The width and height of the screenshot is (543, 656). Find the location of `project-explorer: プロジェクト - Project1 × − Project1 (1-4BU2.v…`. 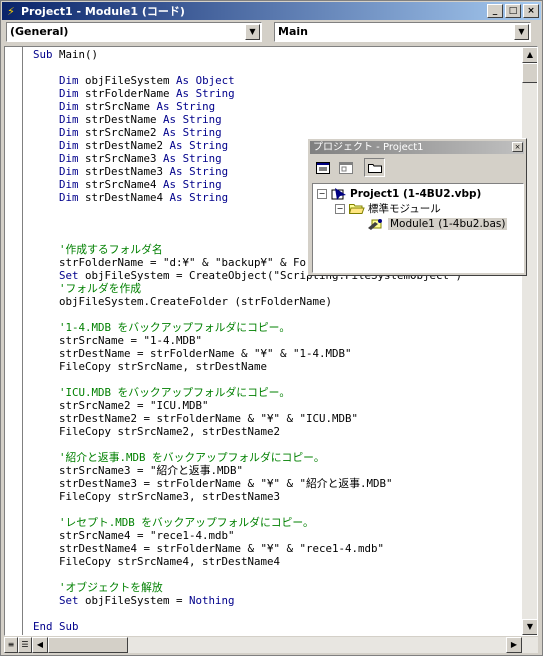

project-explorer: プロジェクト - Project1 × − Project1 (1-4BU2.v… is located at coordinates (417, 207).